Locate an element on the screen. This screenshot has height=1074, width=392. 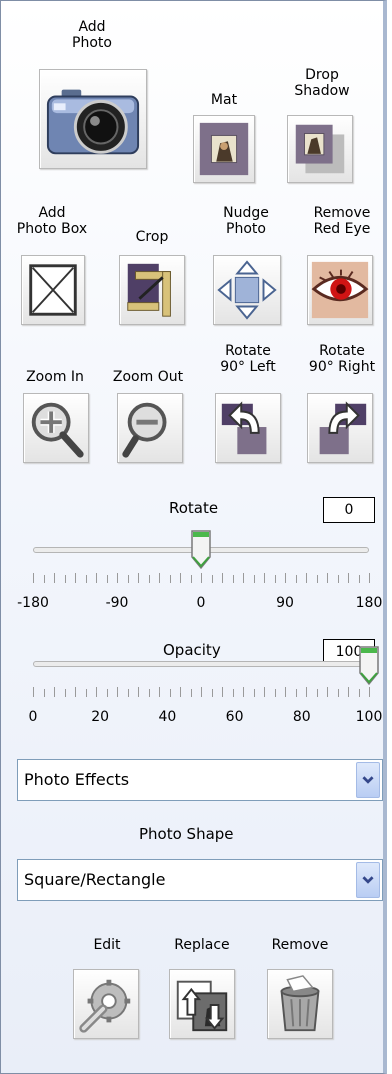
rotate-right-tool: Rotate 90° Right is located at coordinates (342, 403).